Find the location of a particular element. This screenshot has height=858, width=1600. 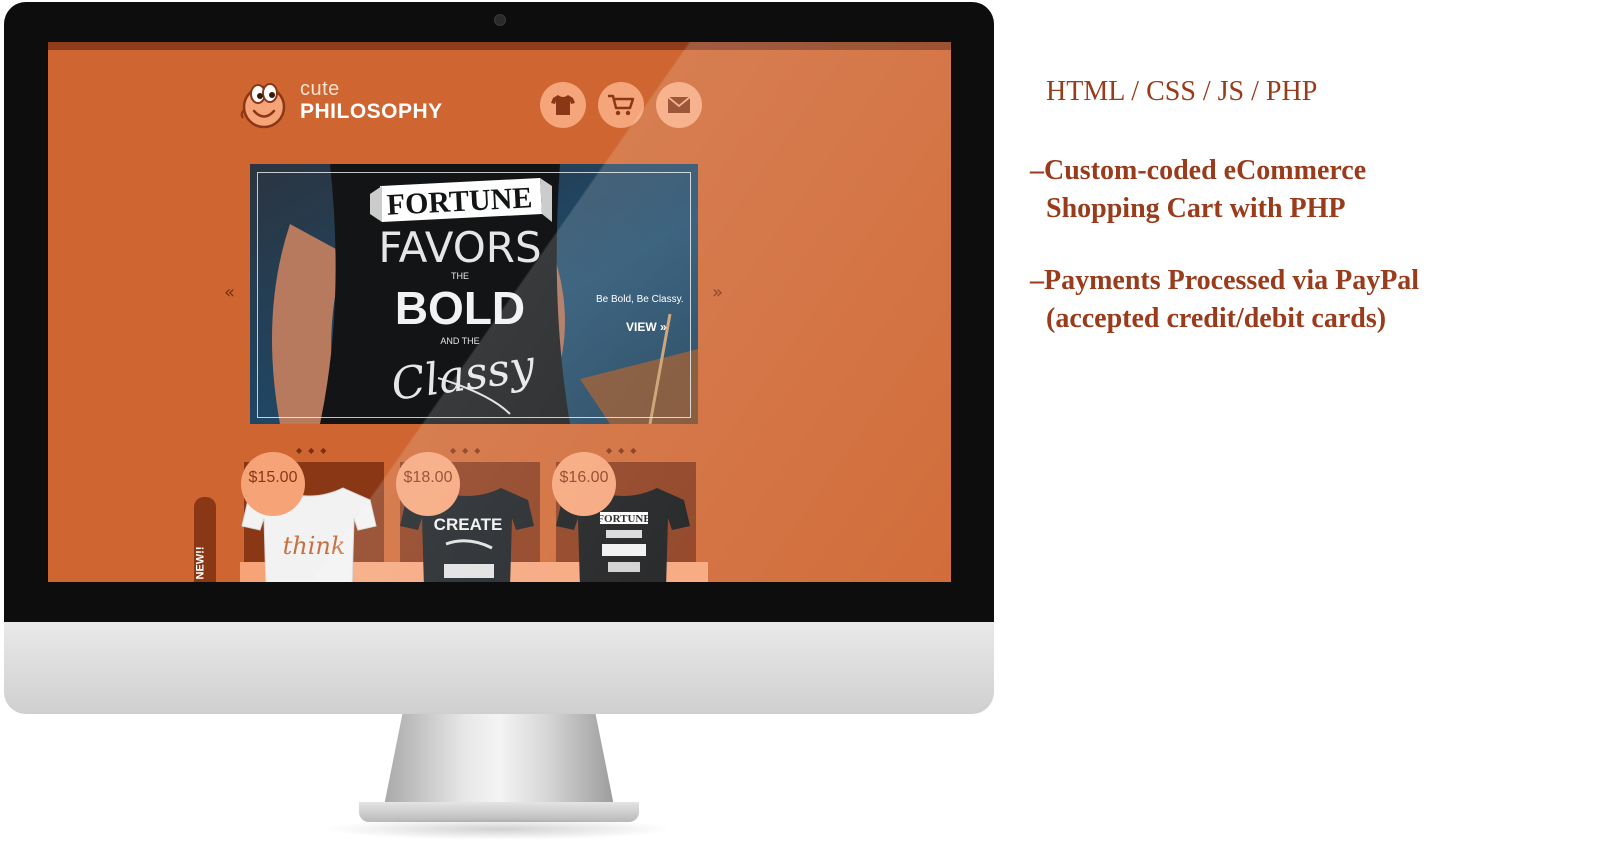

contact-nav-button is located at coordinates (679, 105).